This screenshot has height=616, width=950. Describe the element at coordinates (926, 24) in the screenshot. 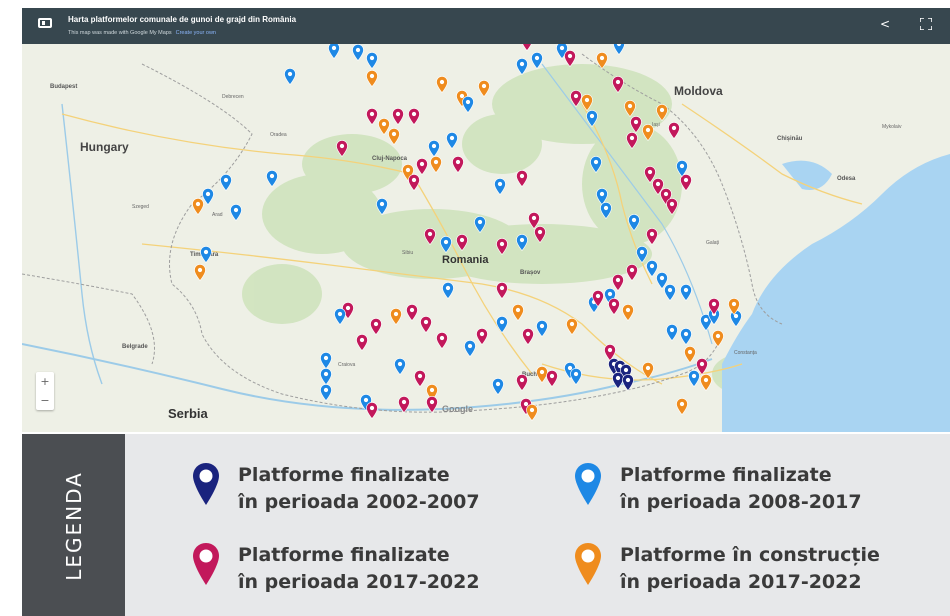

I see `fullscreen-icon` at that location.